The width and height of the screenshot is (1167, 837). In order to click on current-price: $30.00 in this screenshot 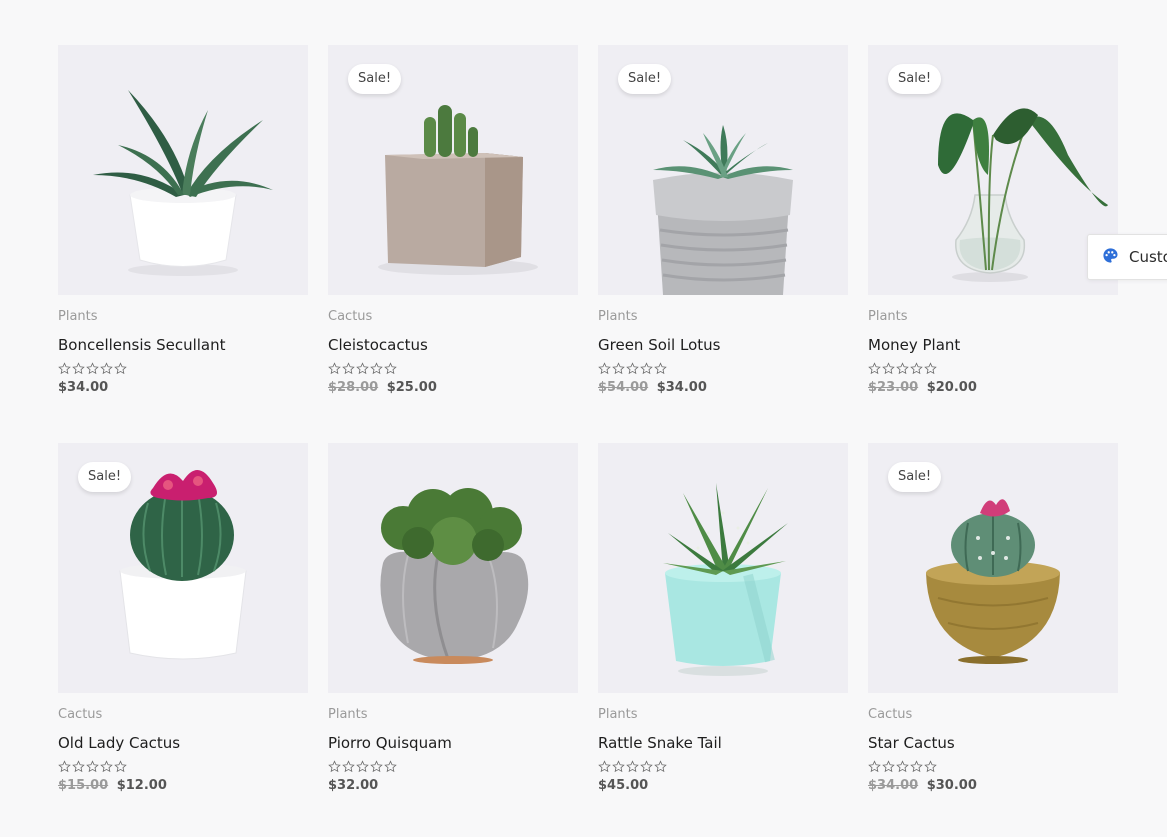, I will do `click(951, 785)`.